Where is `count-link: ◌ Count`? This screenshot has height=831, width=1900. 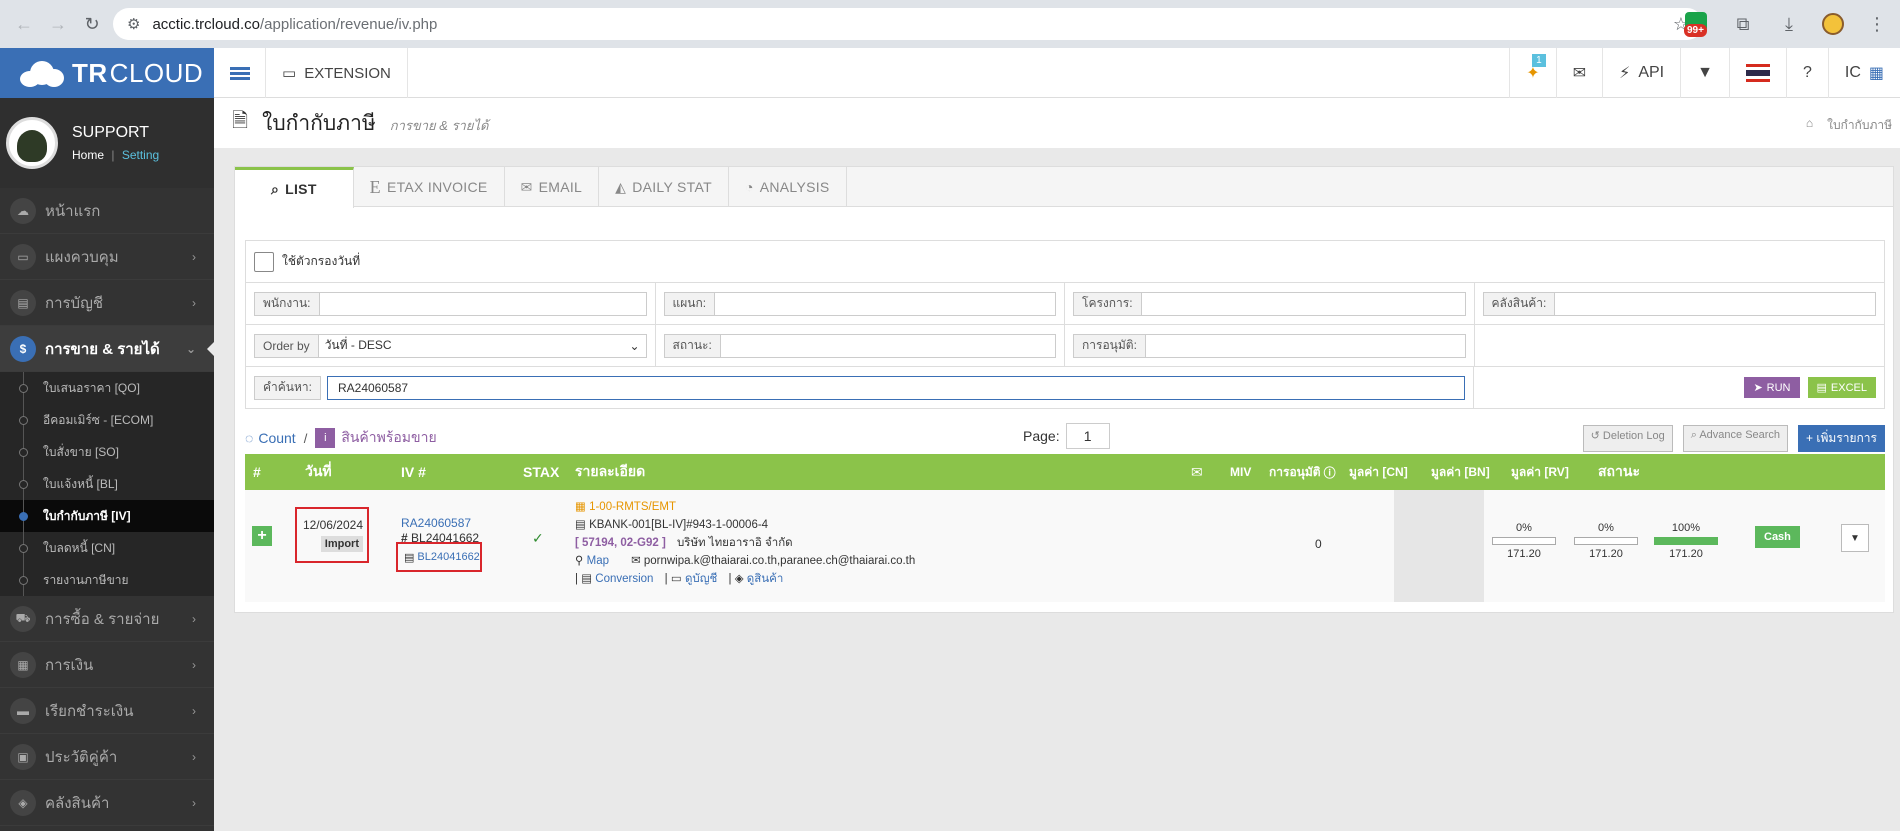 count-link: ◌ Count is located at coordinates (270, 438).